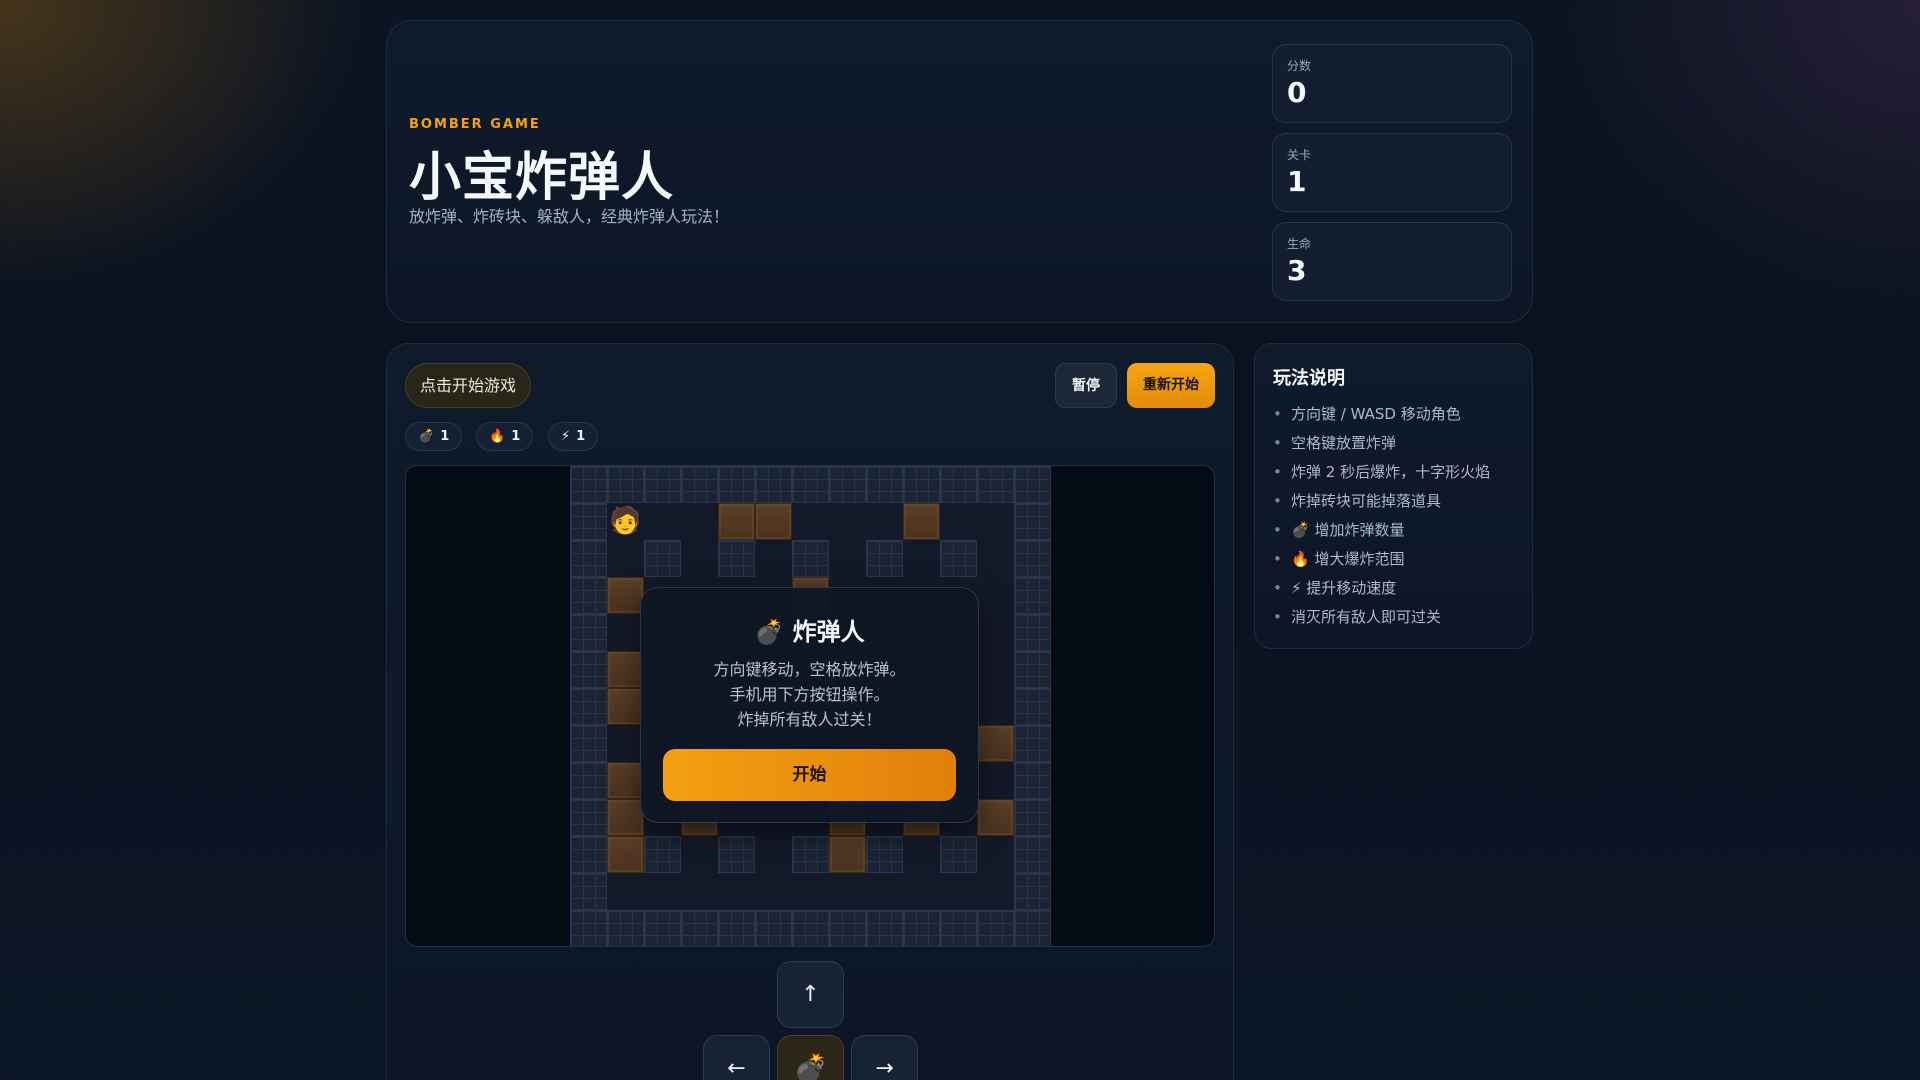  Describe the element at coordinates (1299, 155) in the screenshot. I see `level-label: 关卡` at that location.